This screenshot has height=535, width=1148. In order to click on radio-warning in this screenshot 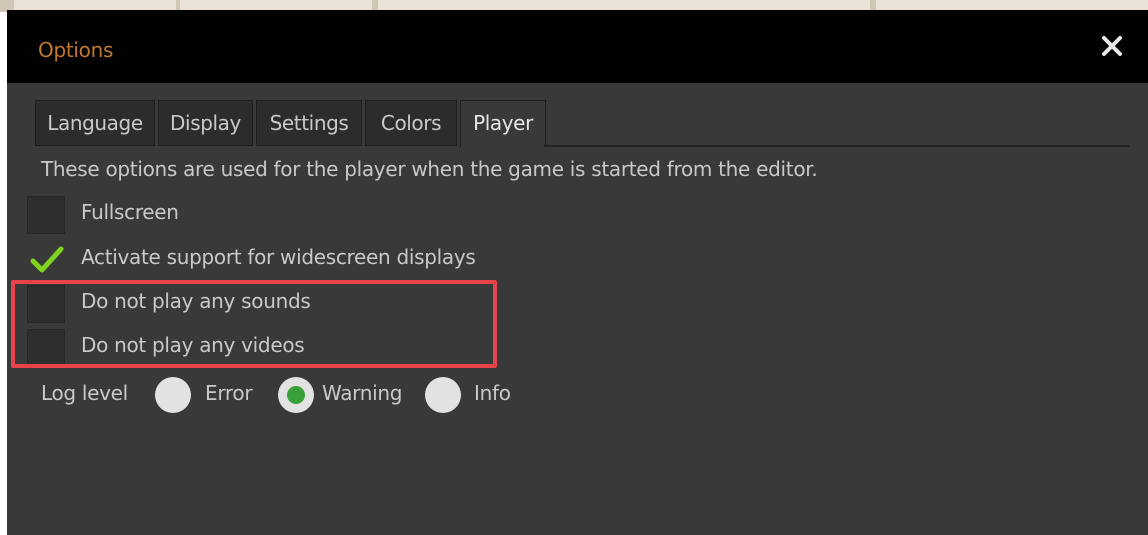, I will do `click(296, 395)`.